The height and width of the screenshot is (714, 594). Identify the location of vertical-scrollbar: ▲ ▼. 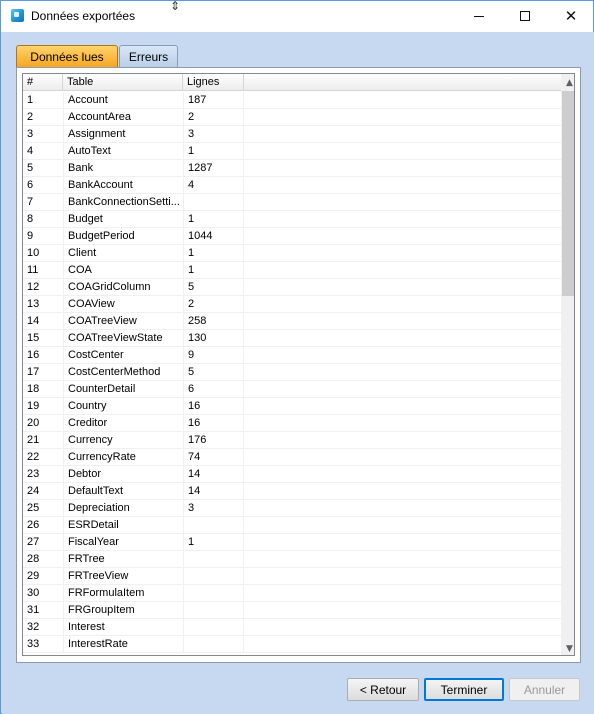
(567, 364).